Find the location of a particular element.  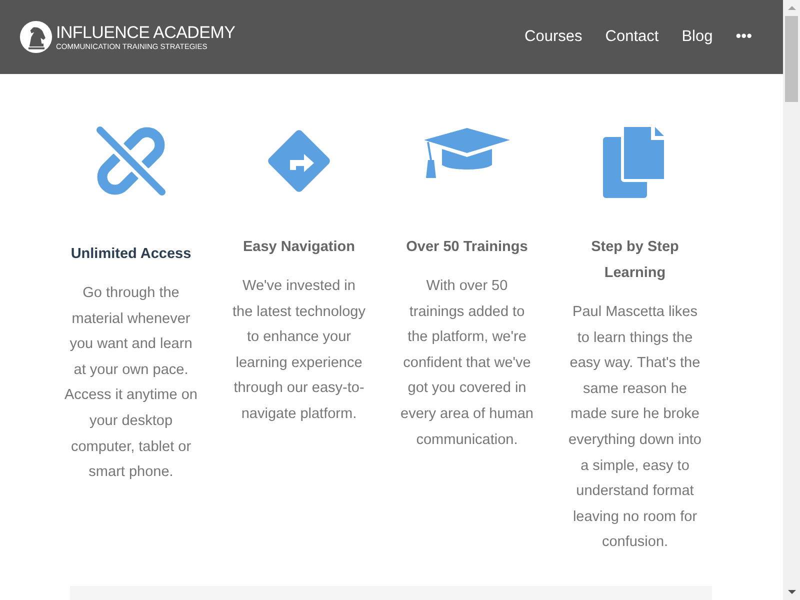

feature-description: With over 50 trainings added to the platform, we're confident that we've got you covered in every area of human communication. is located at coordinates (467, 363).